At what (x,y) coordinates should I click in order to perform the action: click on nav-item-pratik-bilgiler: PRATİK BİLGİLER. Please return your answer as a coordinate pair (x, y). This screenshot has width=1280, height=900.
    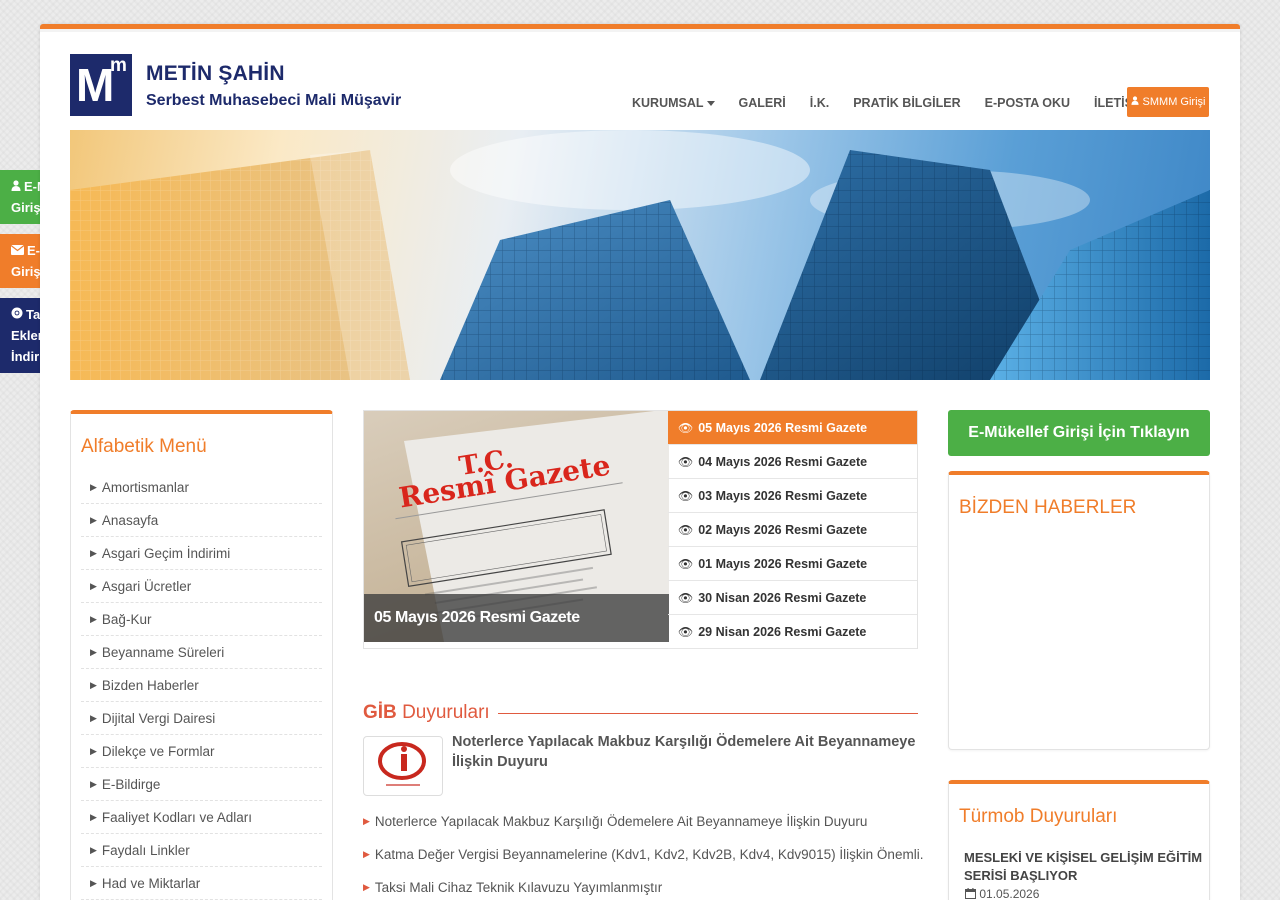
    Looking at the image, I should click on (906, 103).